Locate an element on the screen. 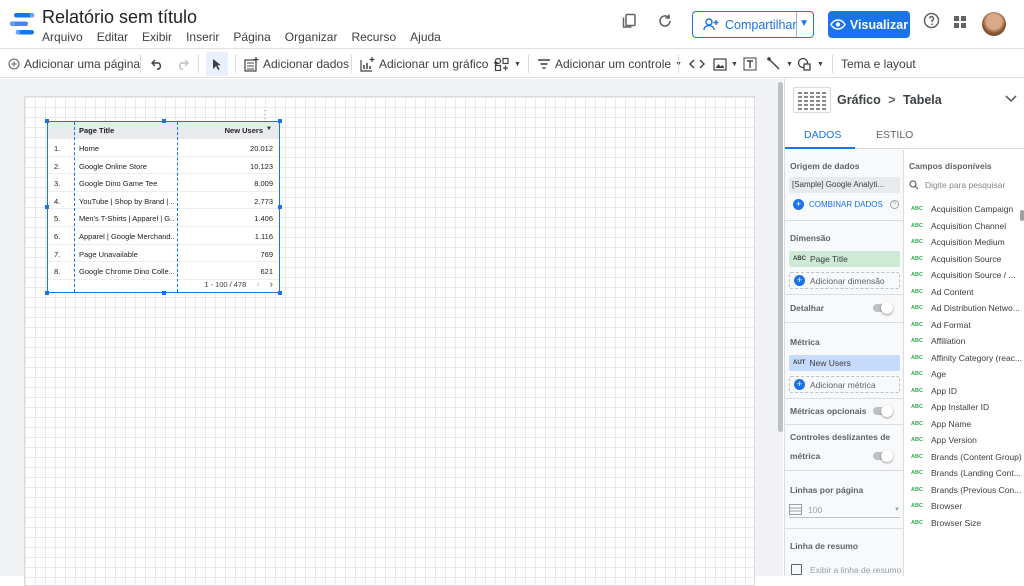  table-pagination: 1 - 100 / 478 ‹ › is located at coordinates (238, 284).